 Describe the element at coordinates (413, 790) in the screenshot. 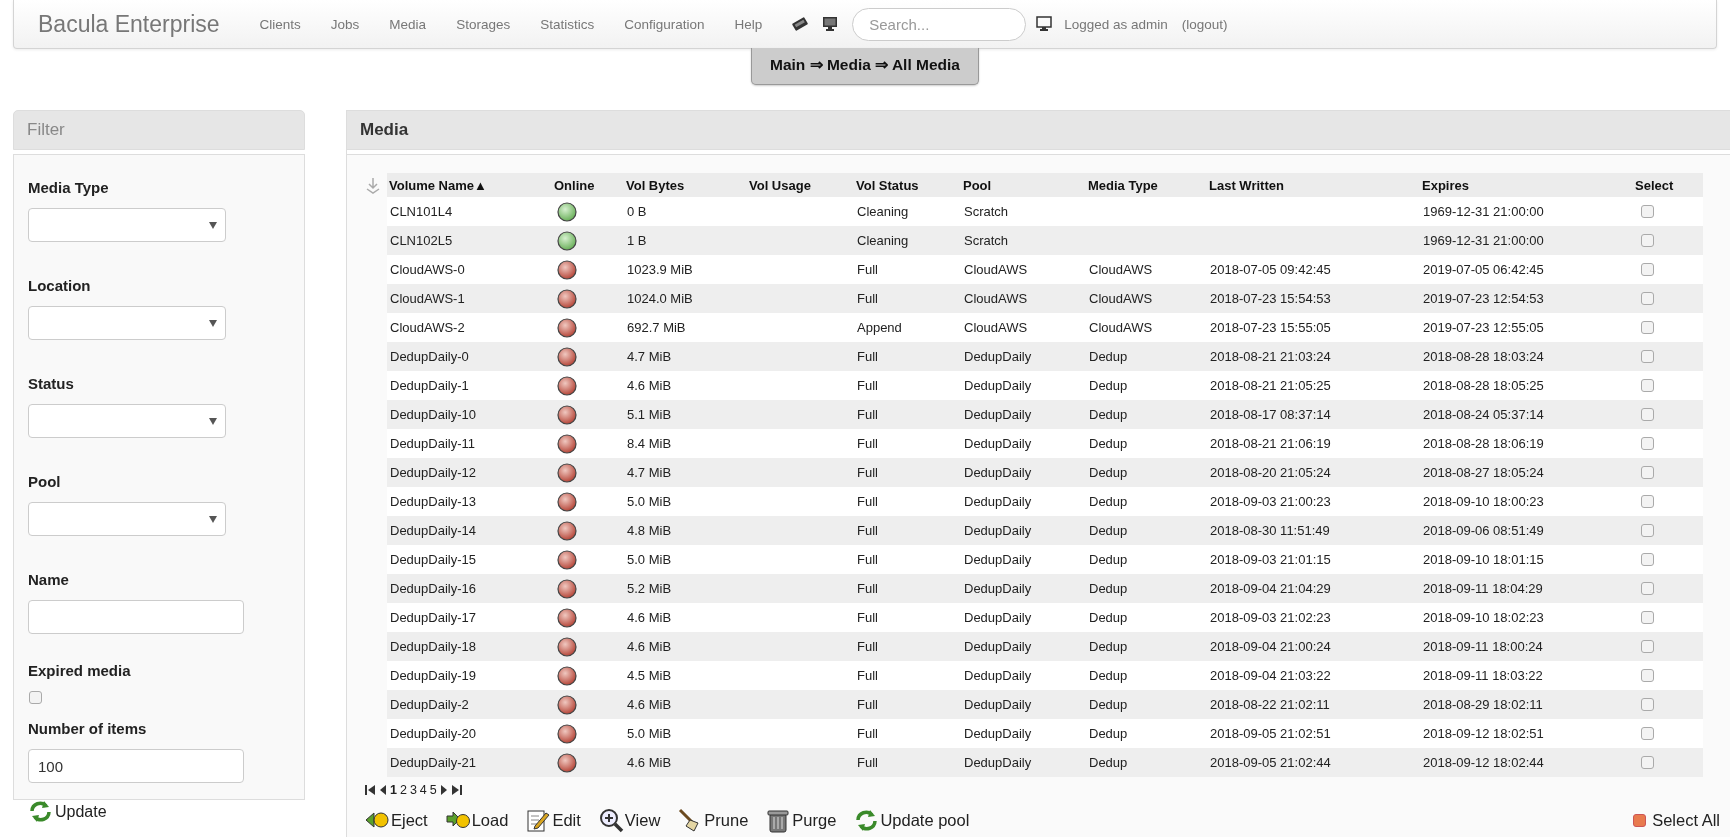

I see `page-link: 3` at that location.